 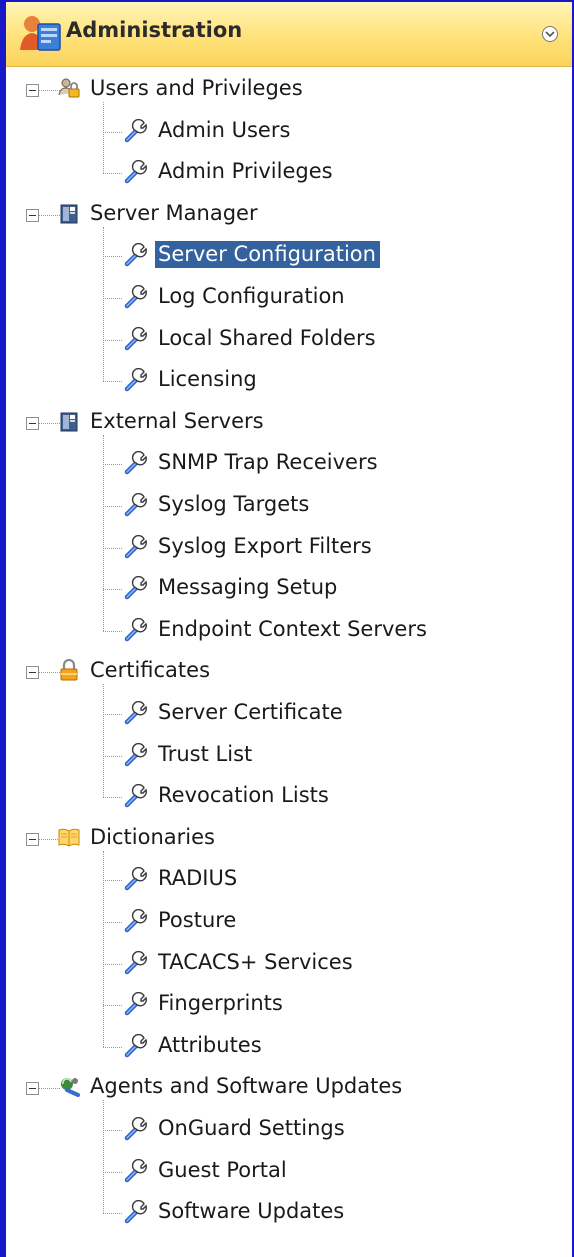 I want to click on tree-item-licensing: Licensing, so click(x=208, y=379).